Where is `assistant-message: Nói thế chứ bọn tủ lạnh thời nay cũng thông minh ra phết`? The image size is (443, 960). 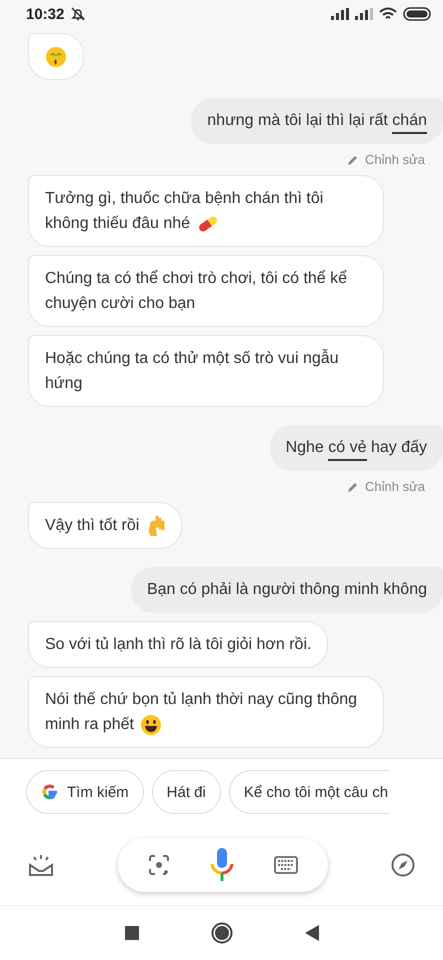 assistant-message: Nói thế chứ bọn tủ lạnh thời nay cũng thông minh ra phết is located at coordinates (206, 712).